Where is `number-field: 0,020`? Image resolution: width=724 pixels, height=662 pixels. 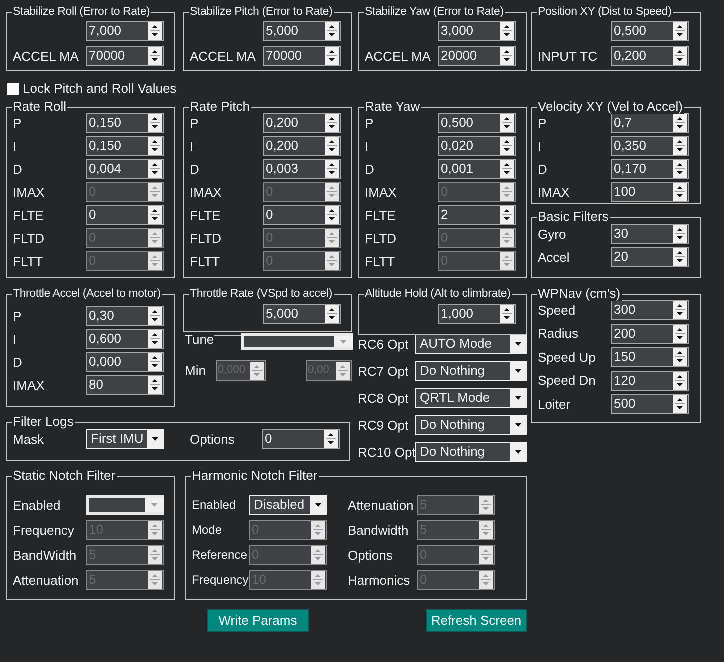
number-field: 0,020 is located at coordinates (477, 146).